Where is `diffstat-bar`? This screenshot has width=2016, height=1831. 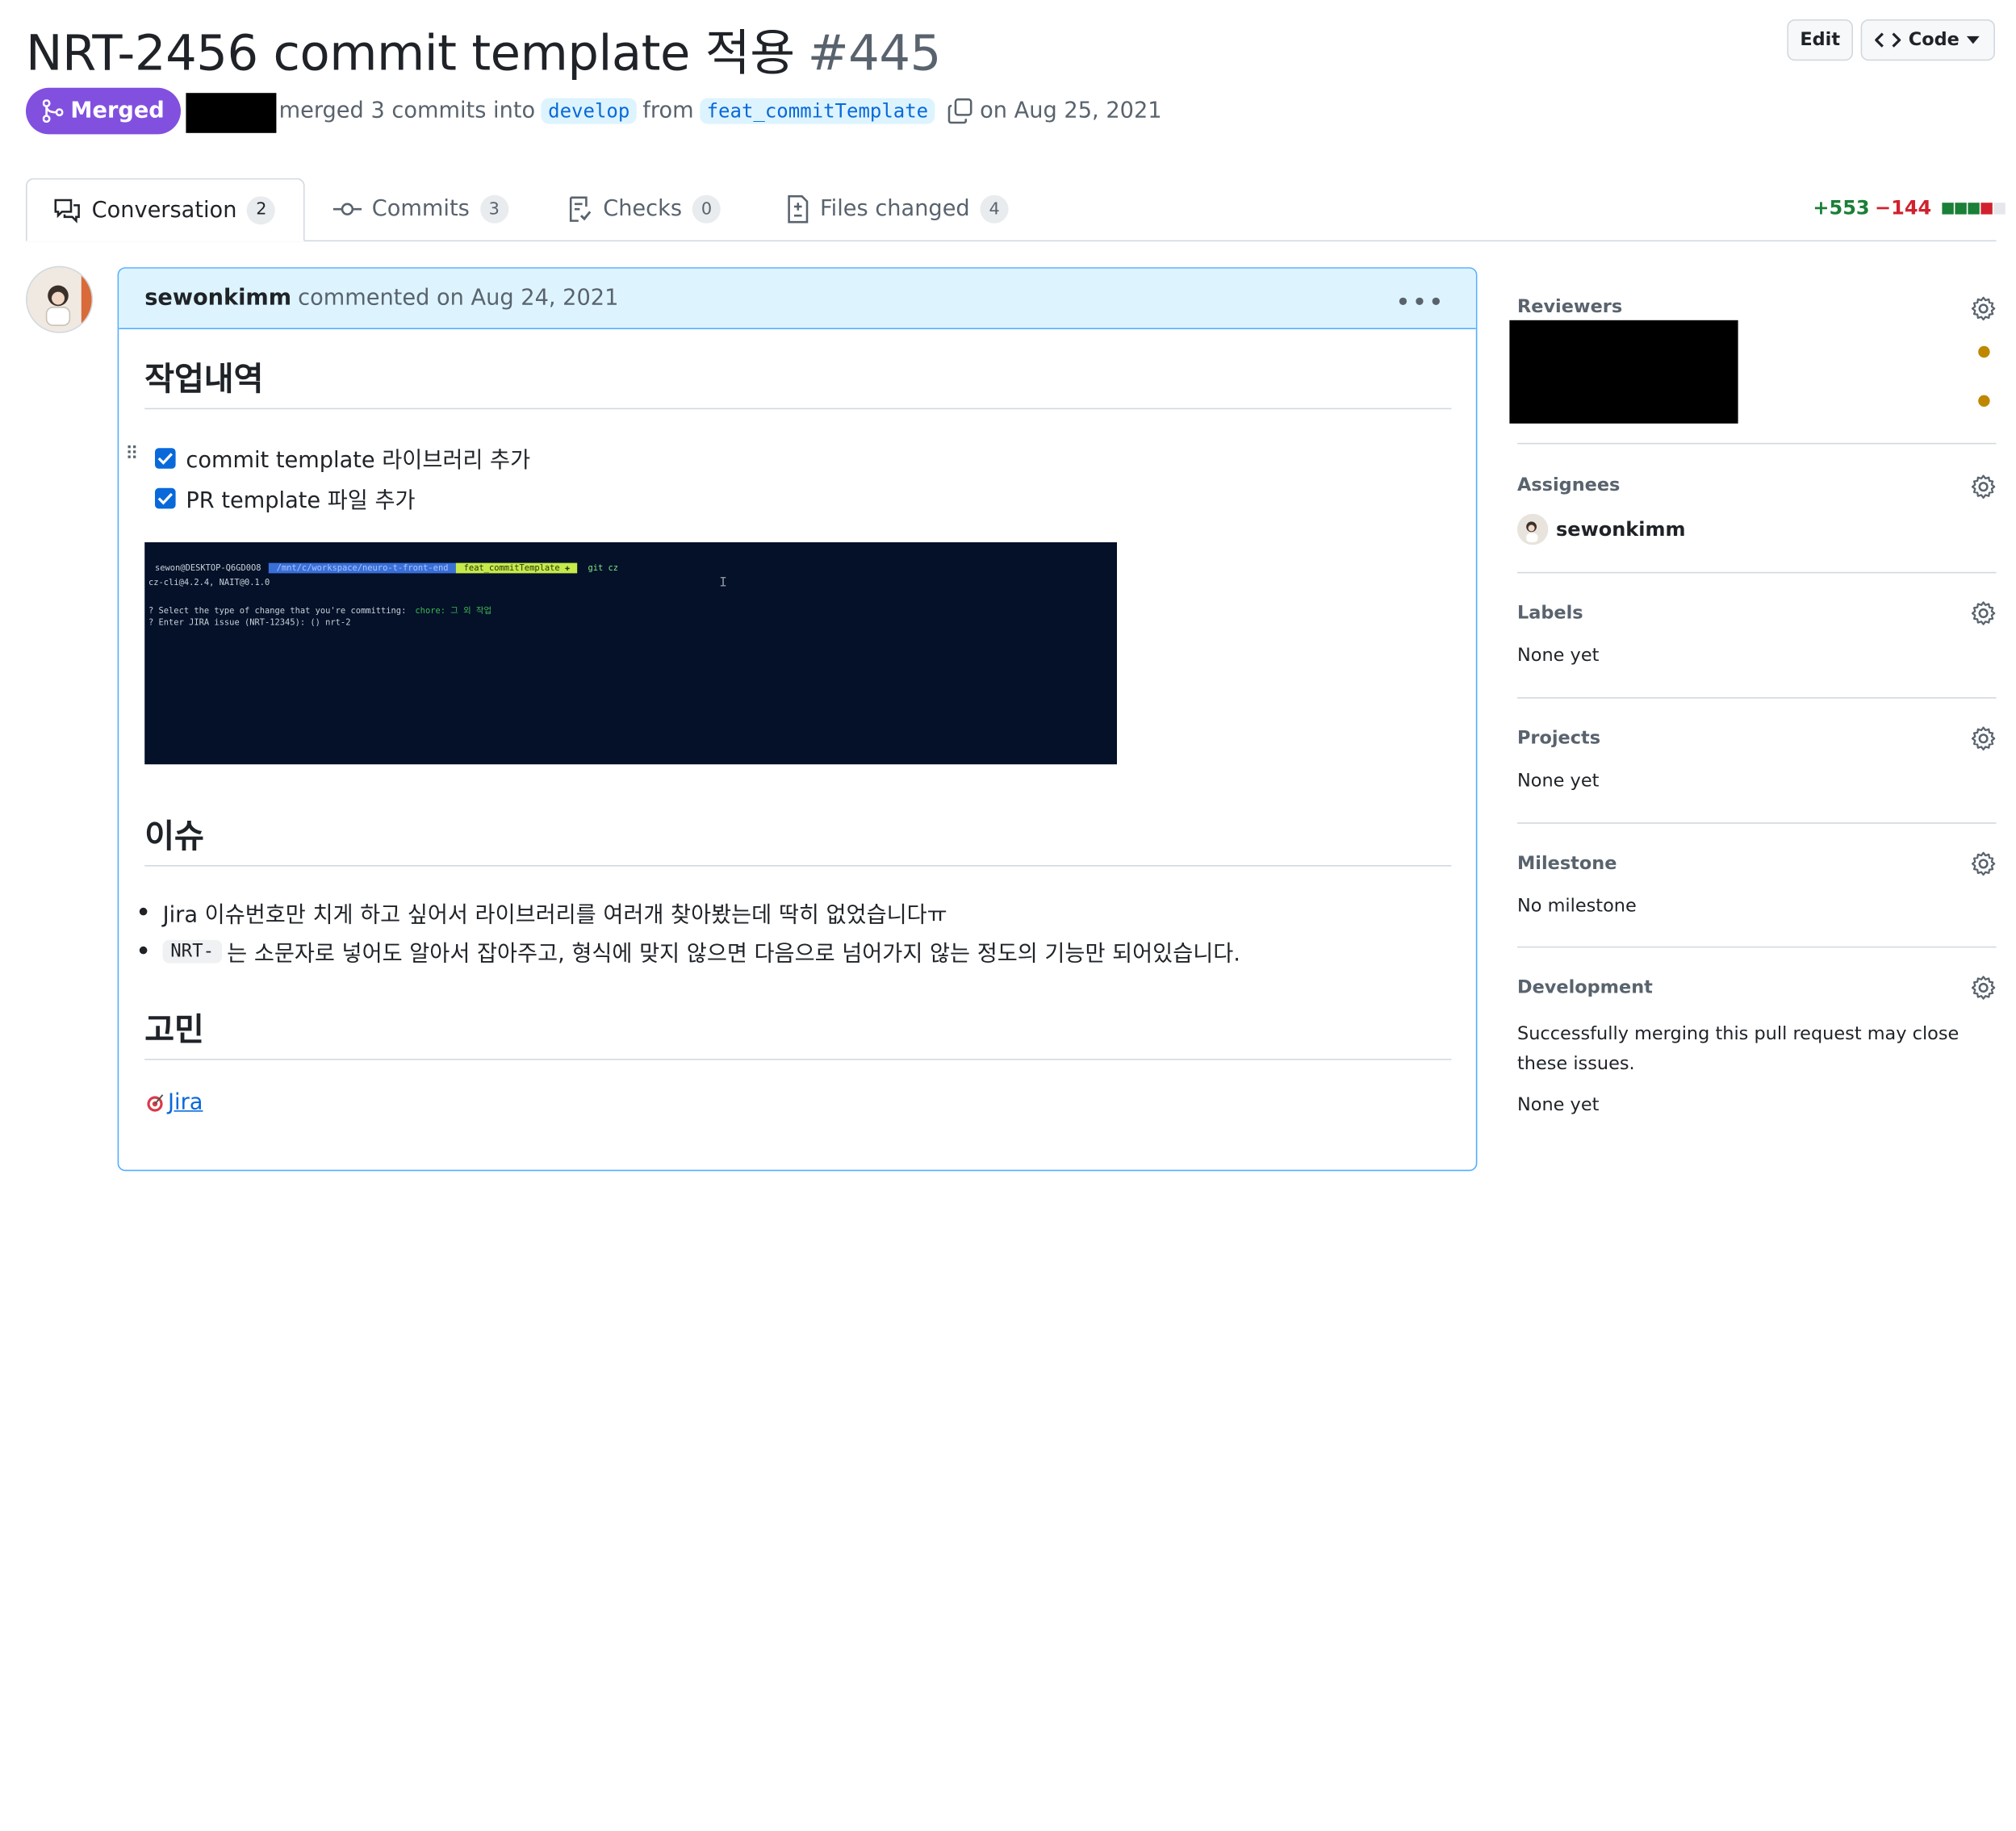
diffstat-bar is located at coordinates (1973, 207).